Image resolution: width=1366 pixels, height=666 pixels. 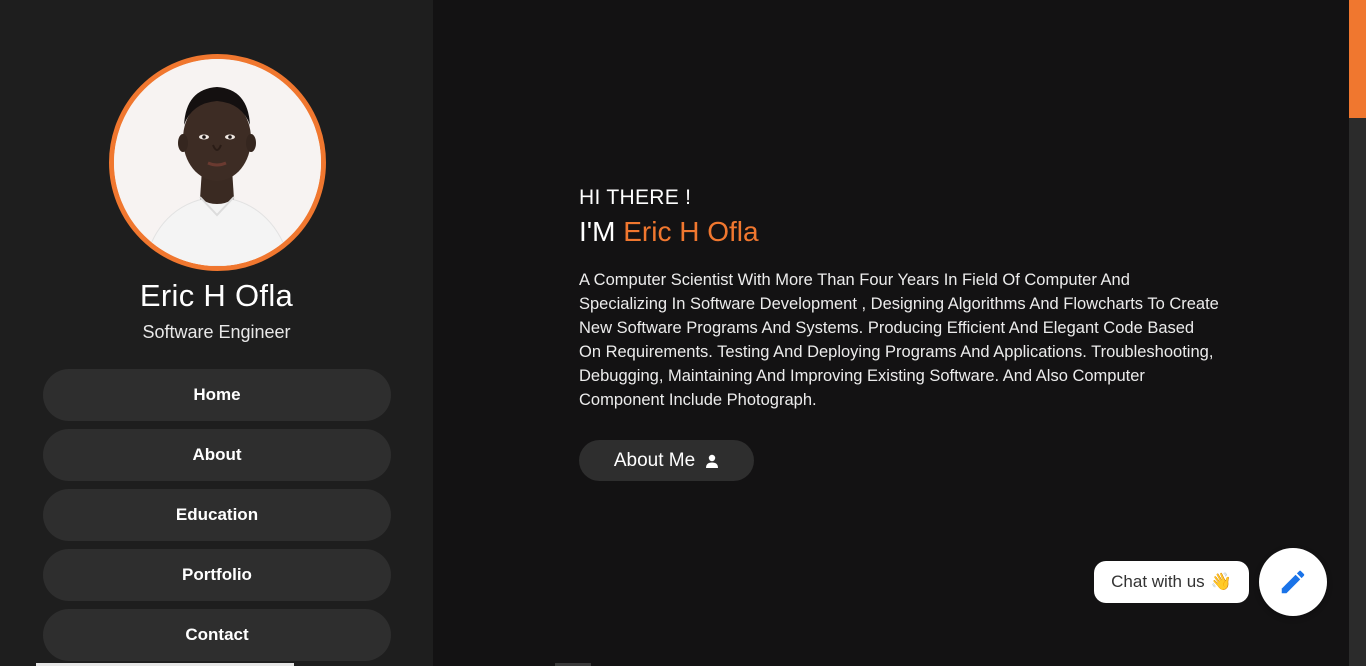 I want to click on about-me-label: About Me, so click(x=654, y=460).